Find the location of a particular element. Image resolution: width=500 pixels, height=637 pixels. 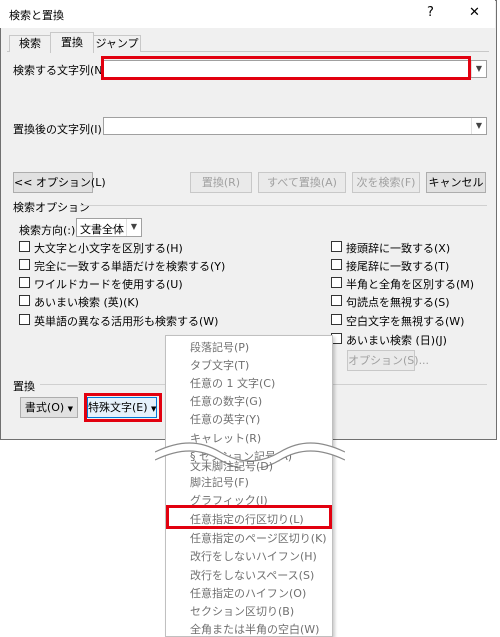

checkbox-label: 半角と全角を区別する(M) is located at coordinates (410, 284).